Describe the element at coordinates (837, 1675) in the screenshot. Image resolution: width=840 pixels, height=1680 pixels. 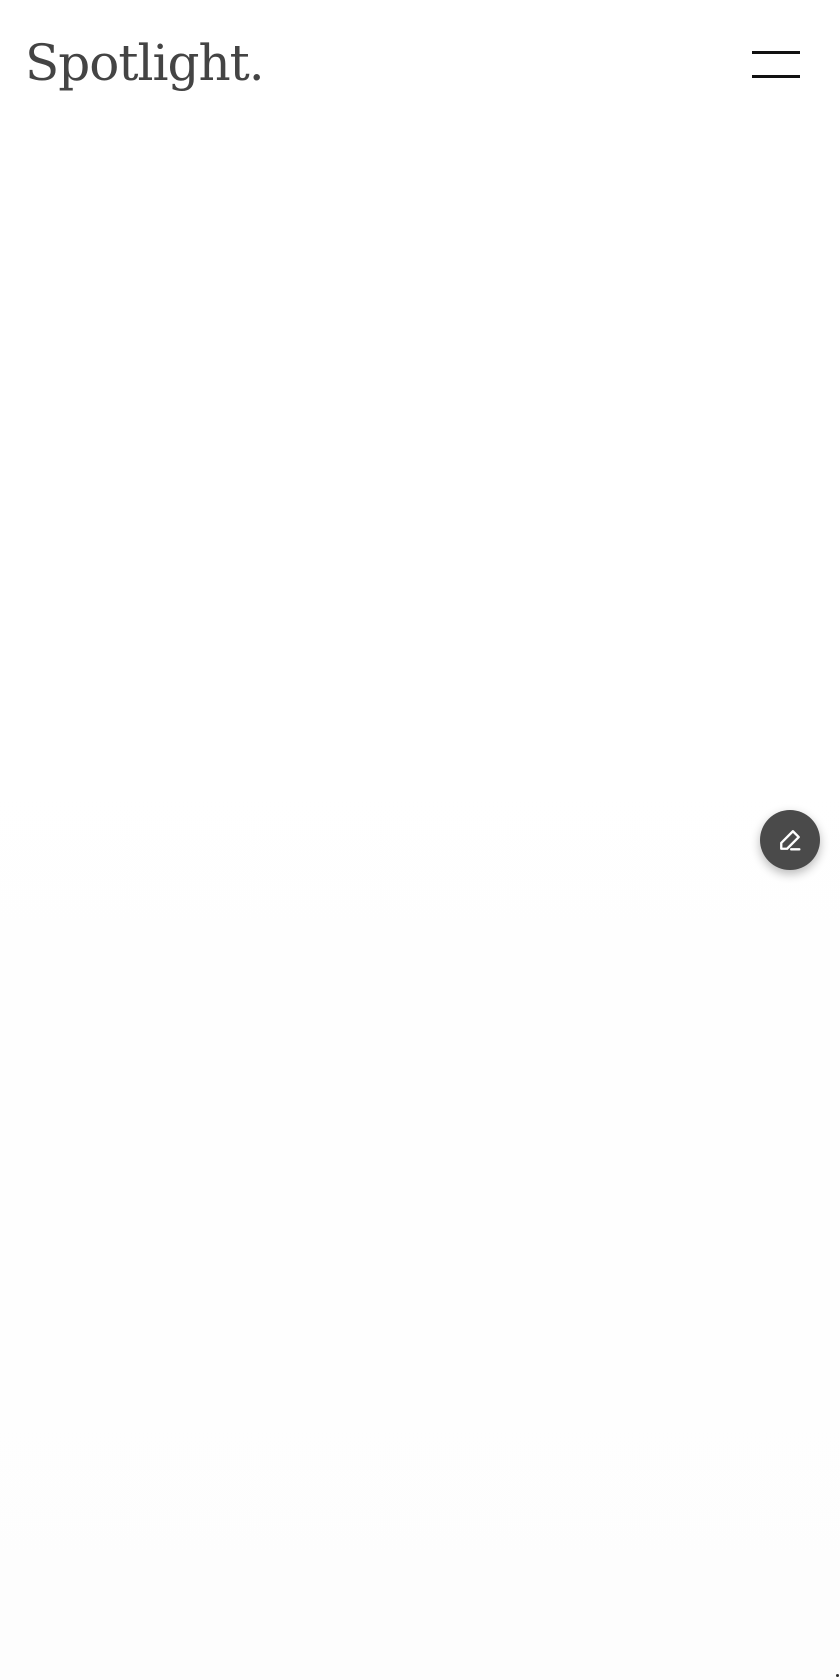
I see `corner-dot` at that location.